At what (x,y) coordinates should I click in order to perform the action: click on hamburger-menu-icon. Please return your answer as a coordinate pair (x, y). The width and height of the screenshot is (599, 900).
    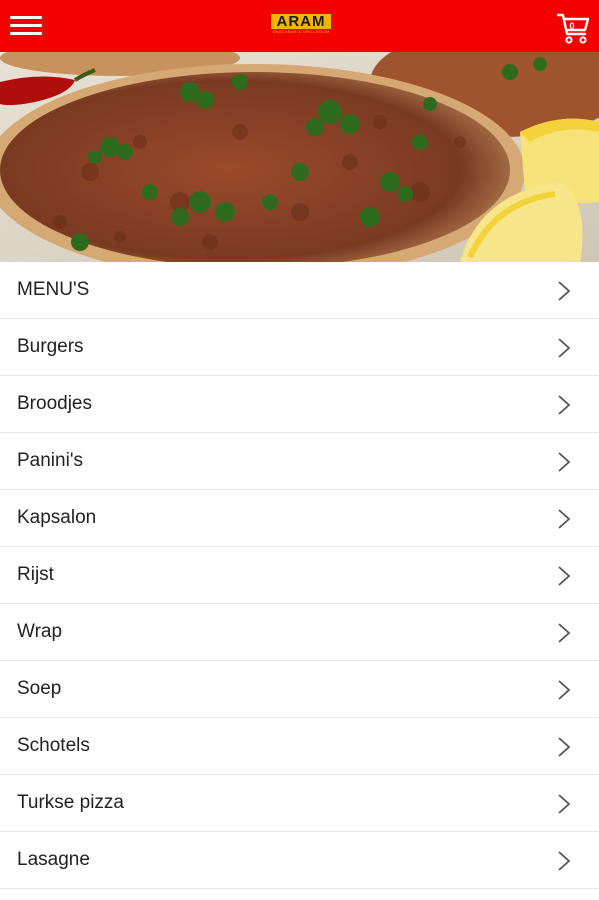
    Looking at the image, I should click on (26, 26).